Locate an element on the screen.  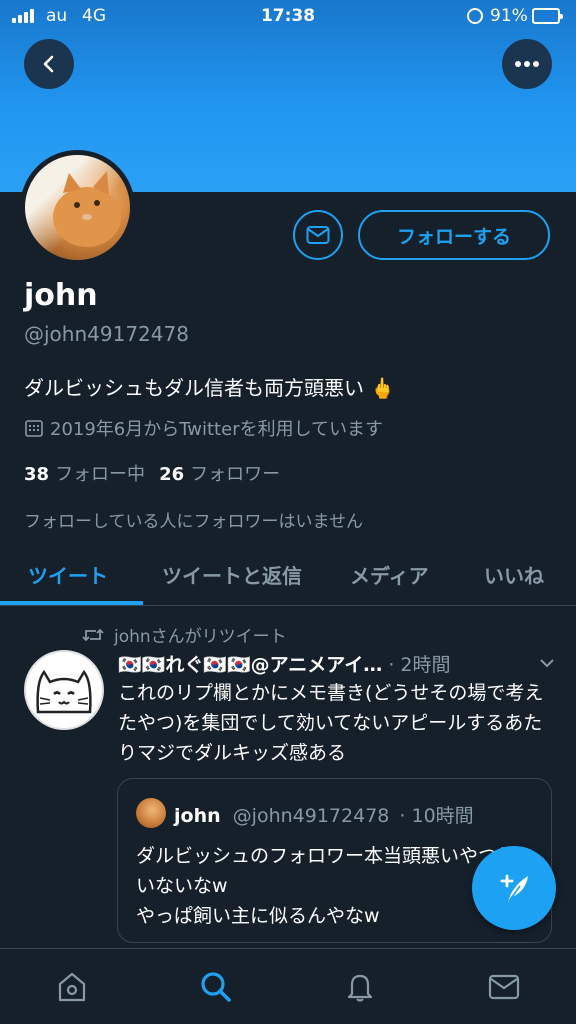
no-common-followers: フォローしている人にフォロワーはいません is located at coordinates (193, 522).